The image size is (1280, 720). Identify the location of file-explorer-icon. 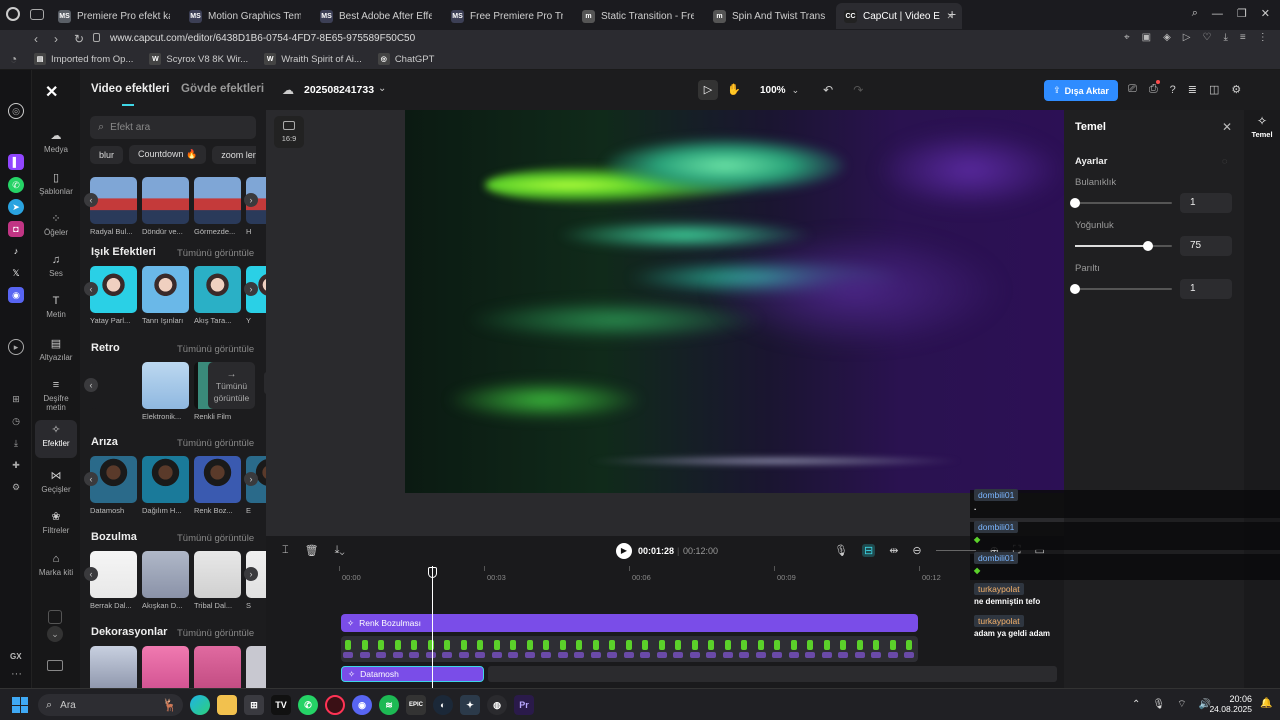
(227, 705).